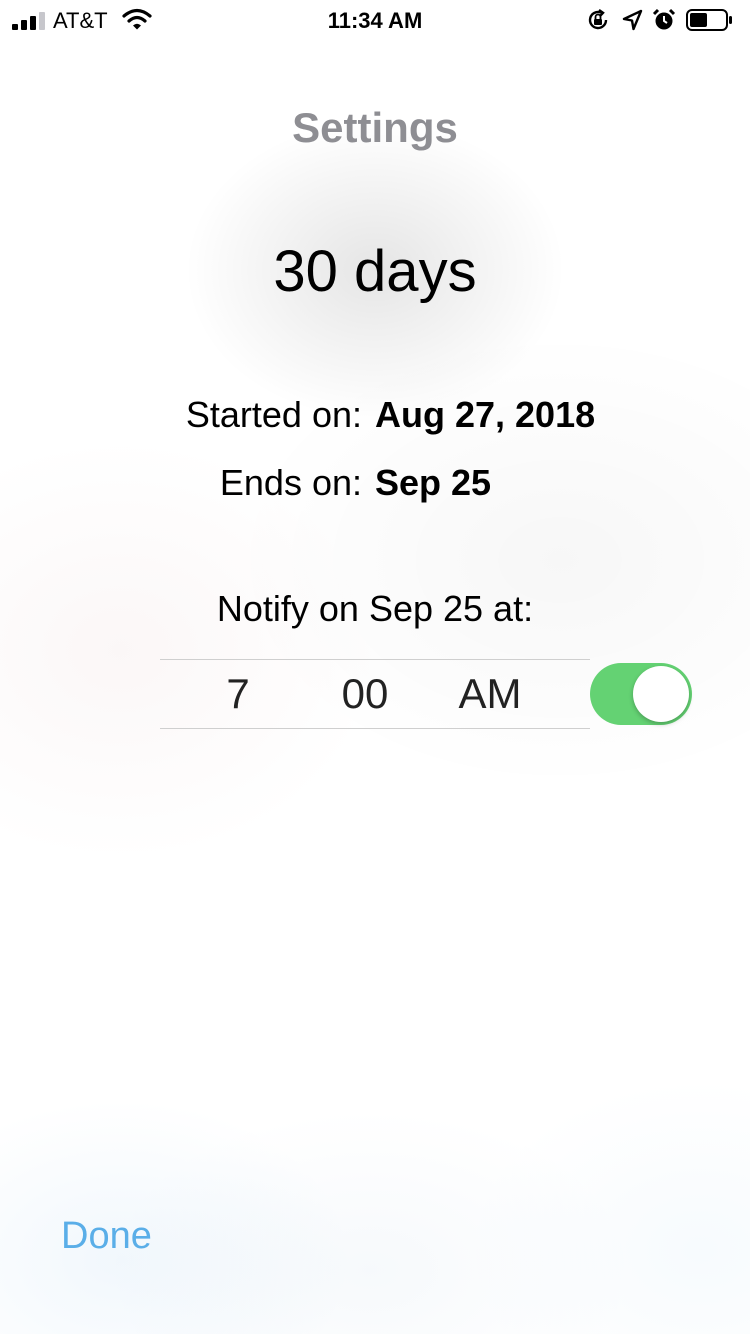 Image resolution: width=750 pixels, height=1334 pixels. What do you see at coordinates (365, 694) in the screenshot?
I see `minute-picker: 00` at bounding box center [365, 694].